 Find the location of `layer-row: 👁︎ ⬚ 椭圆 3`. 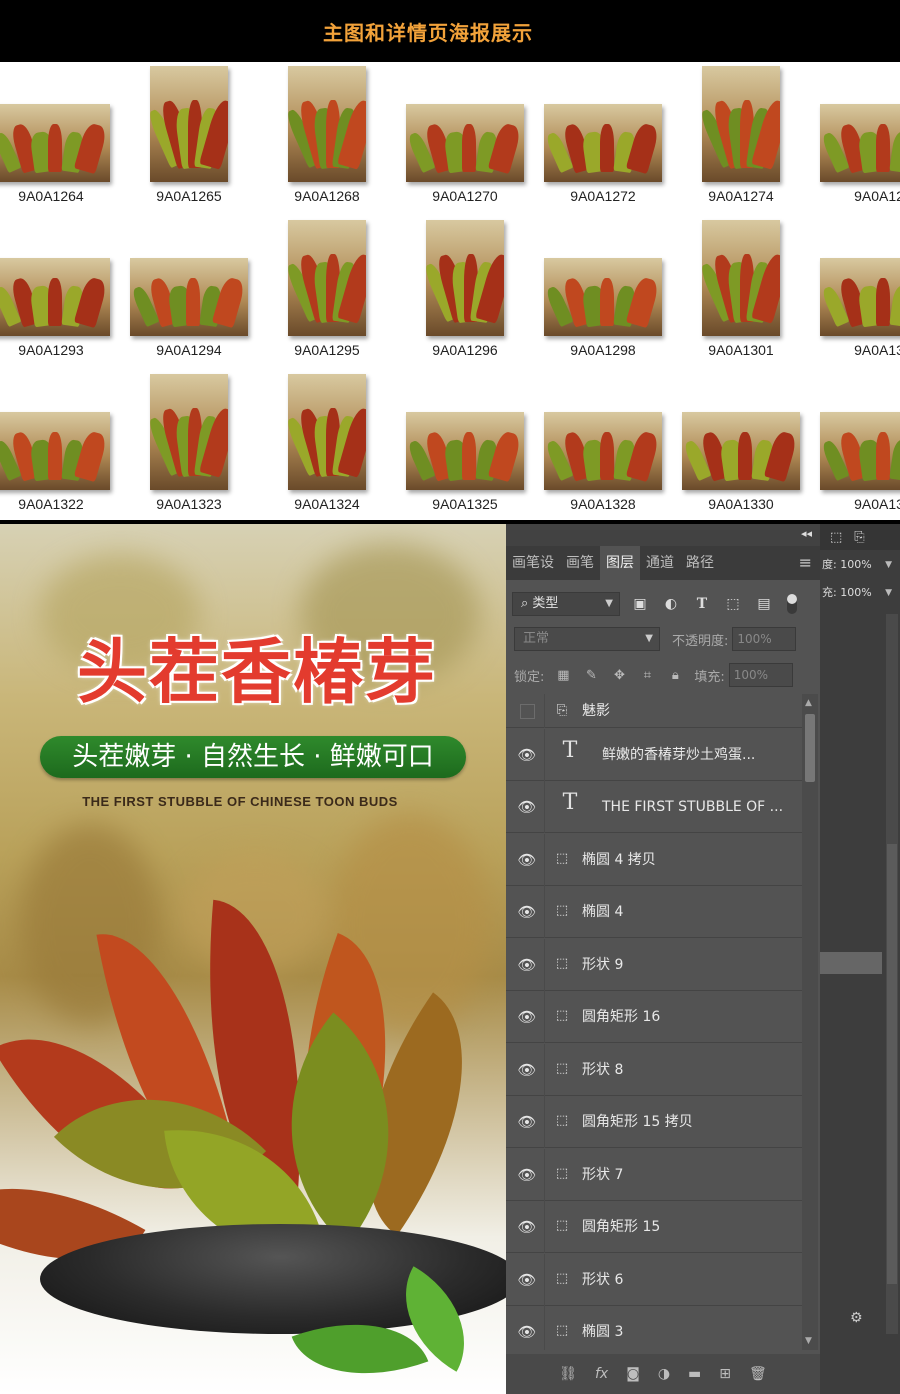

layer-row: 👁︎ ⬚ 椭圆 3 is located at coordinates (654, 1328).